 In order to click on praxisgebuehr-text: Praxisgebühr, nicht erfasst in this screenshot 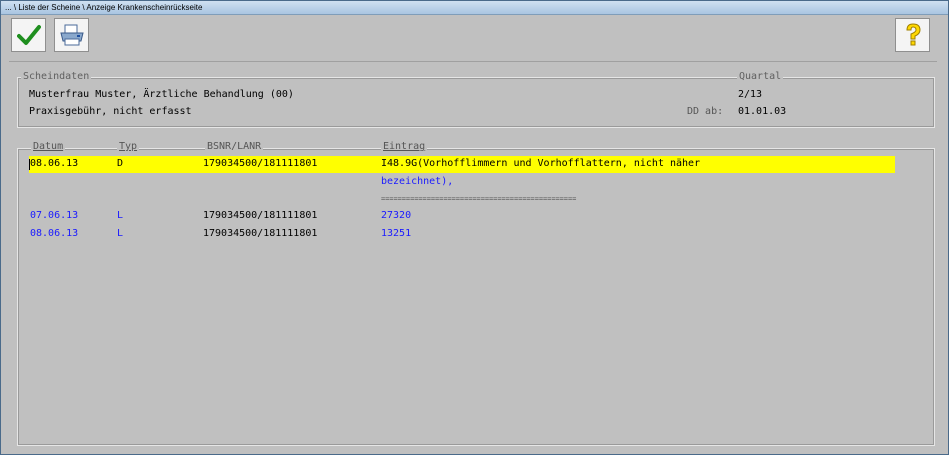, I will do `click(110, 111)`.